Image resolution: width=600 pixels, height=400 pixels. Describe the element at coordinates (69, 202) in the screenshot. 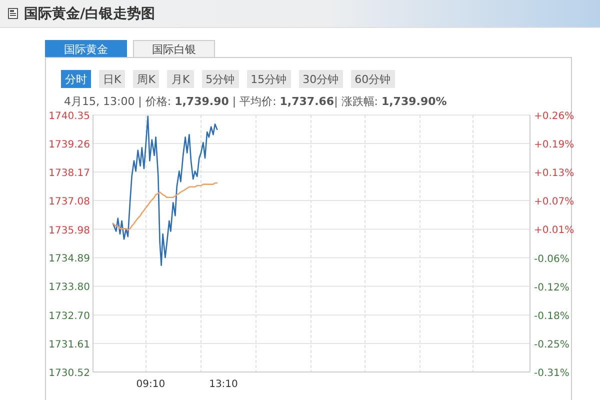

I see `y-tick-label: 1737.08` at that location.